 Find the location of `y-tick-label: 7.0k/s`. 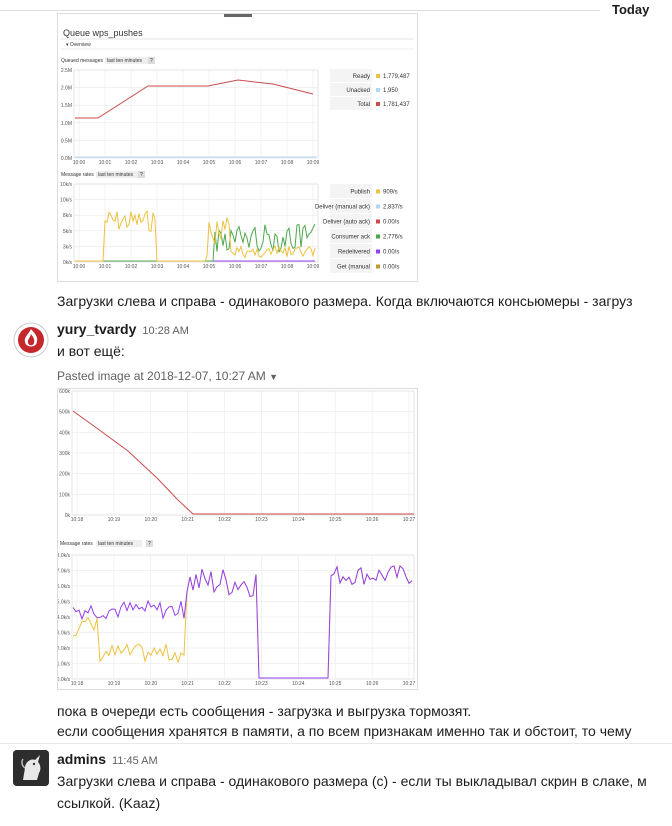

y-tick-label: 7.0k/s is located at coordinates (64, 572).